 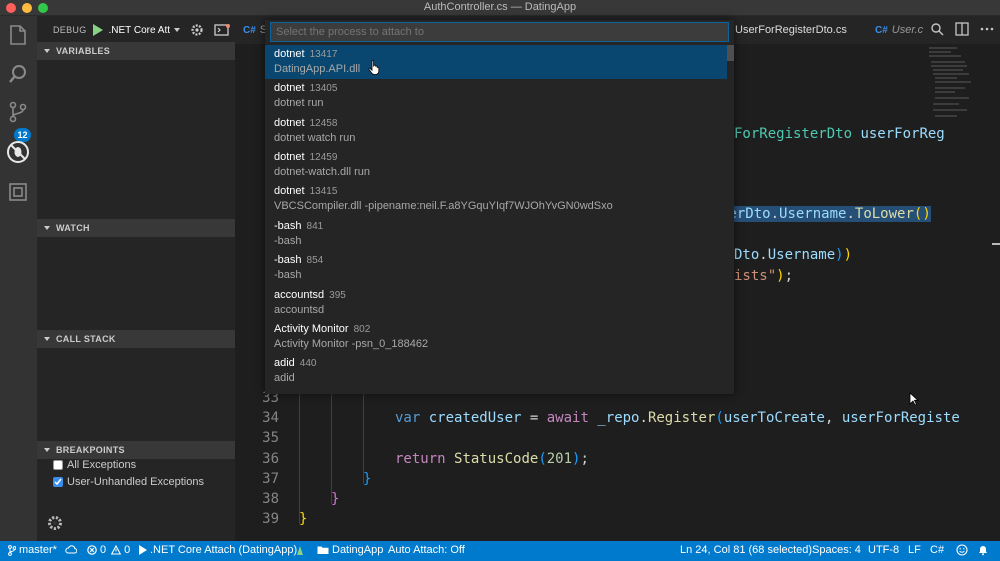 I want to click on encoding-selector: UTF-8, so click(x=883, y=550).